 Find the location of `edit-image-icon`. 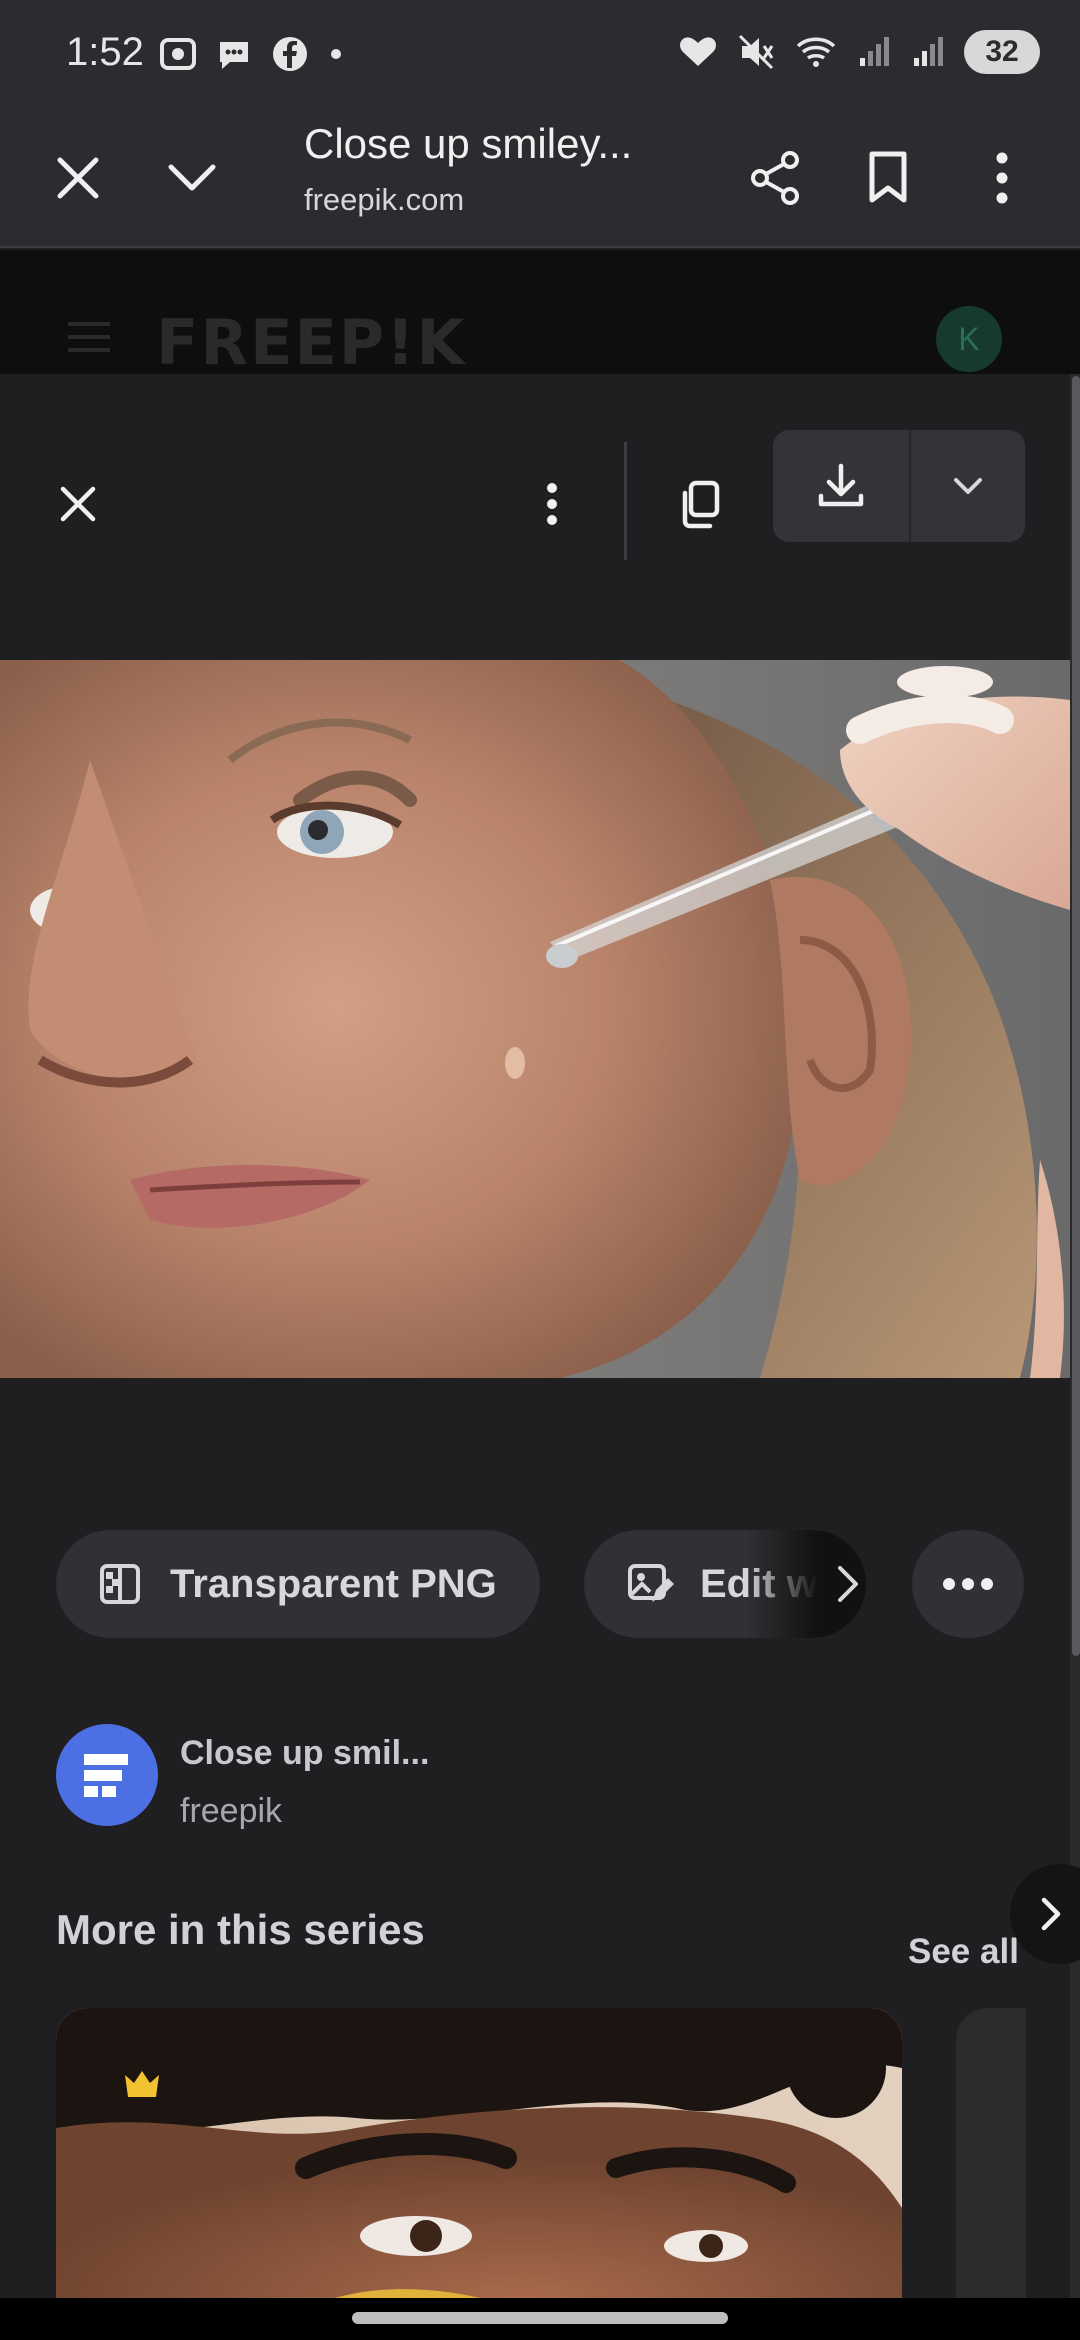

edit-image-icon is located at coordinates (651, 1583).